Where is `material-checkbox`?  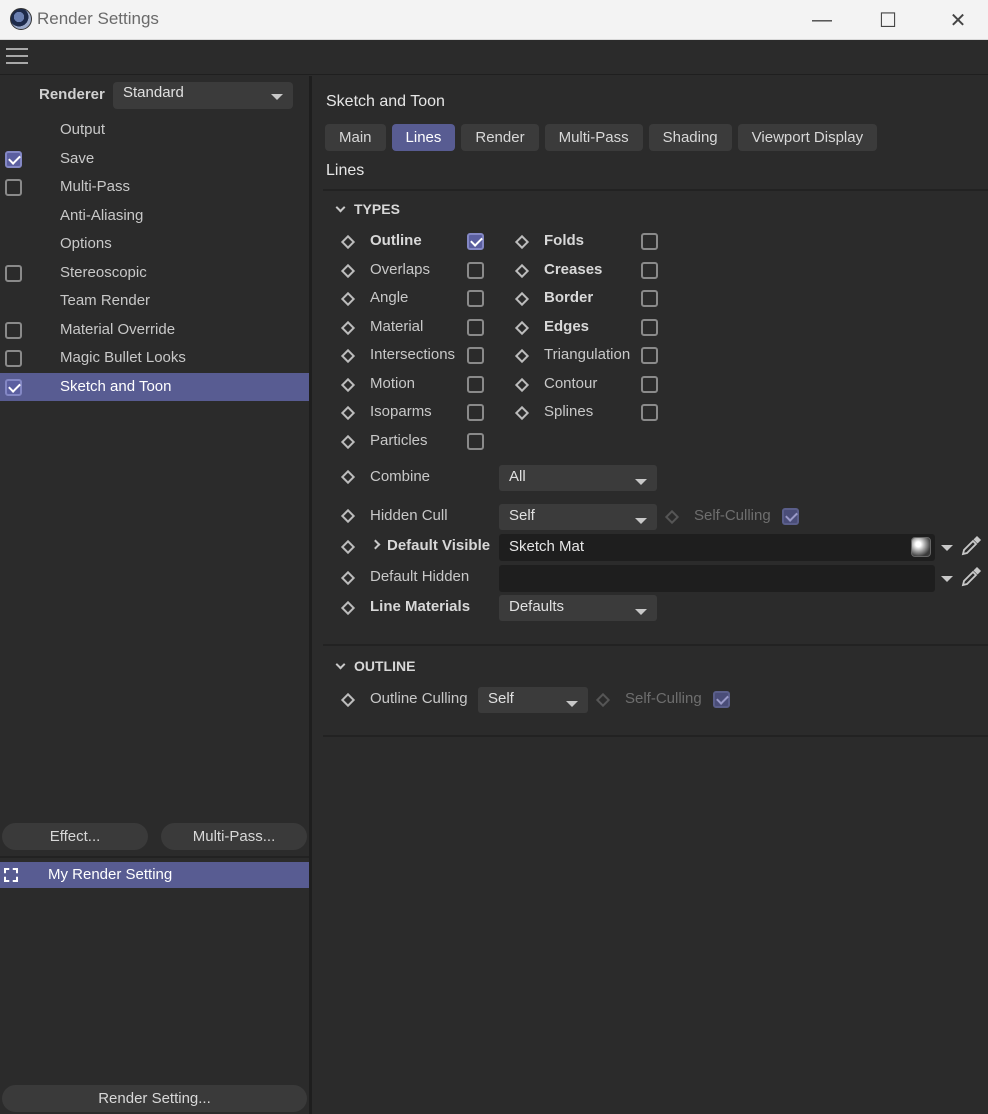 material-checkbox is located at coordinates (475, 327).